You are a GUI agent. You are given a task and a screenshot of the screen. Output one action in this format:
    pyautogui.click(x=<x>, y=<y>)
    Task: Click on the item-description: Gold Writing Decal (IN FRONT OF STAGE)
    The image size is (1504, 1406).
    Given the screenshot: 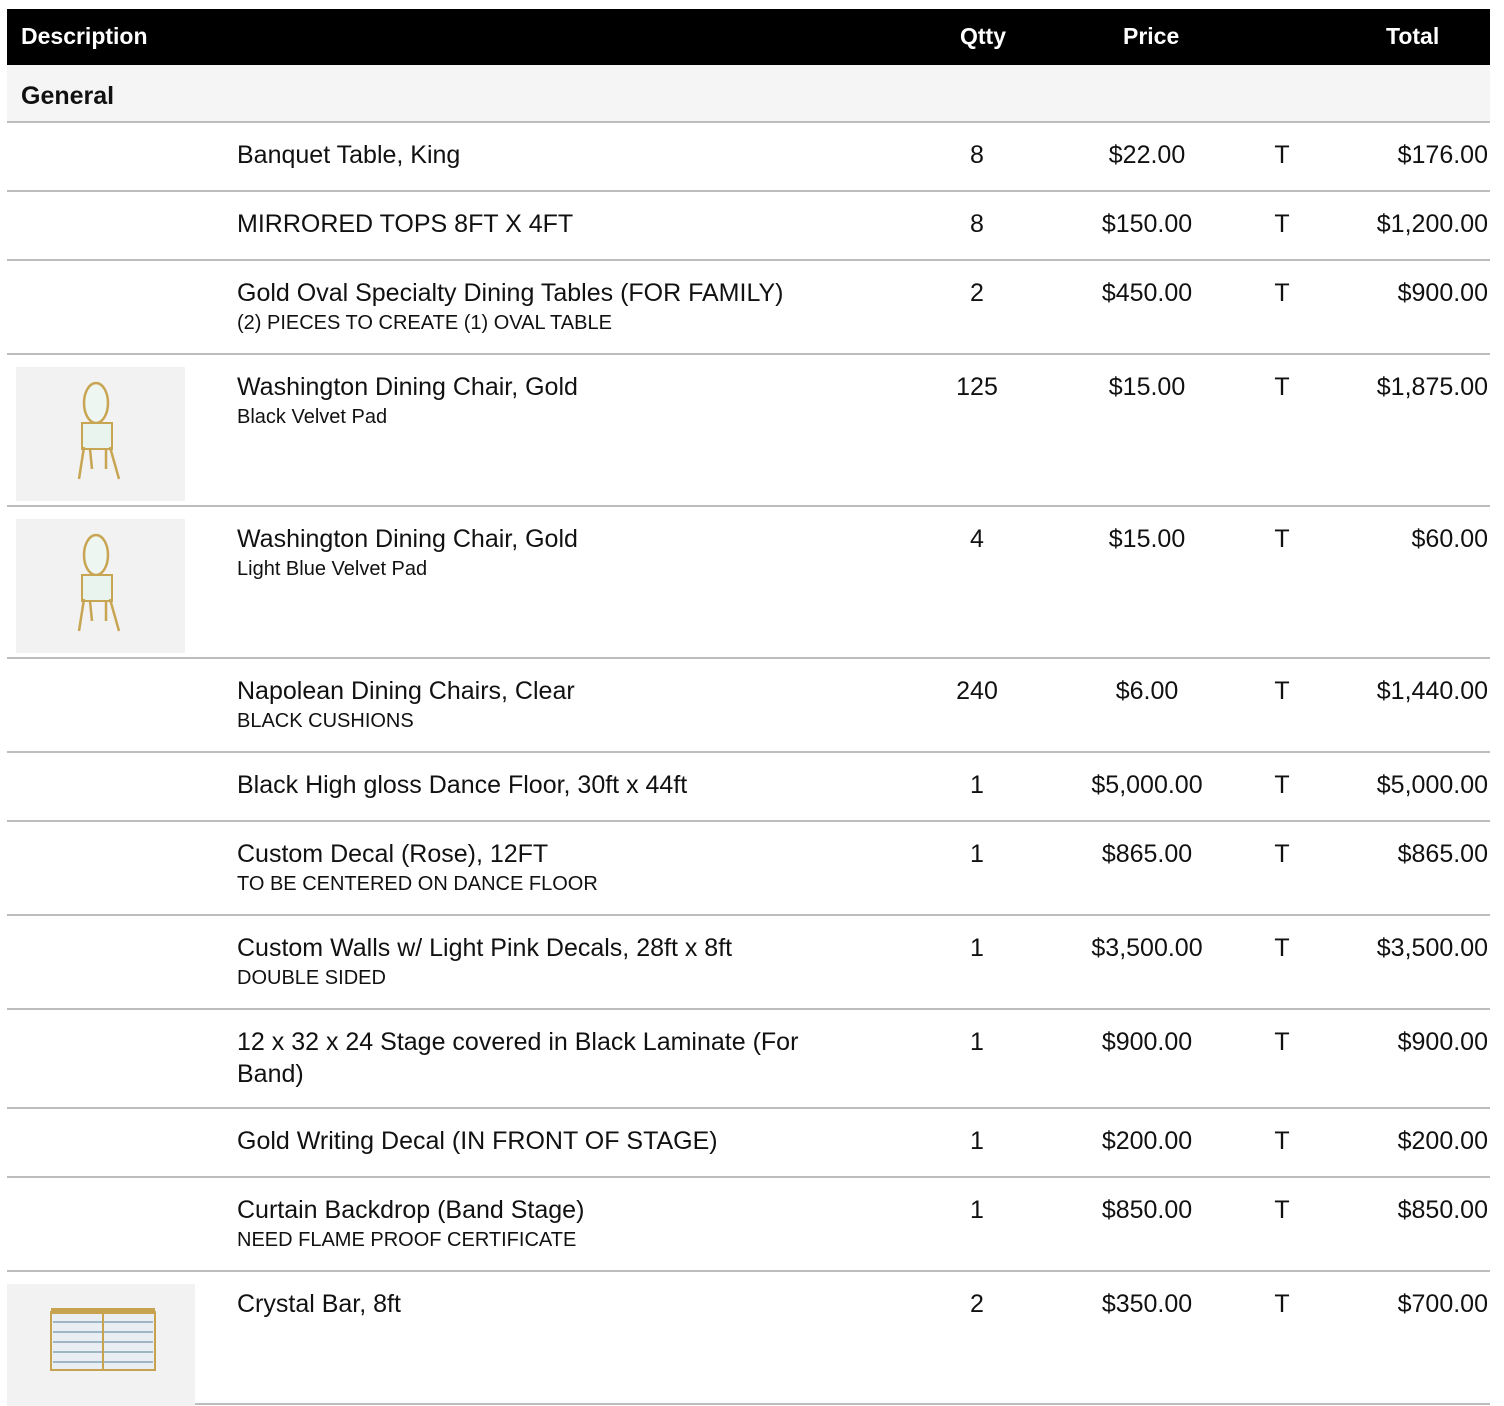 What is the action you would take?
    pyautogui.click(x=547, y=1141)
    